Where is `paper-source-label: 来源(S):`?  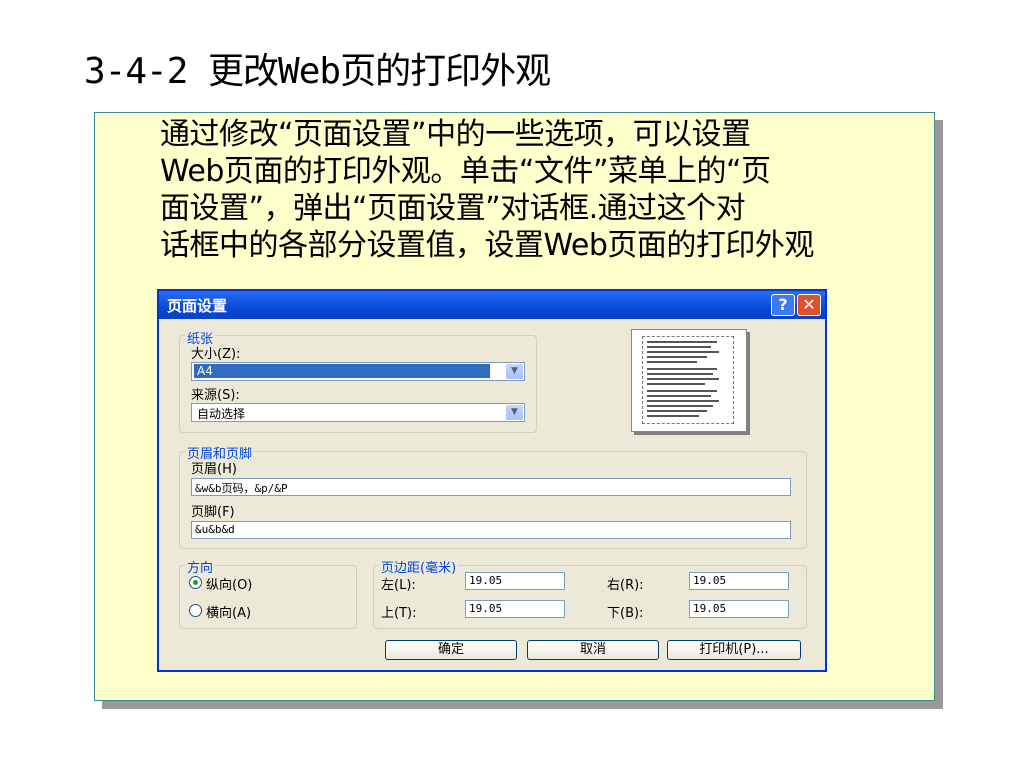
paper-source-label: 来源(S): is located at coordinates (215, 395).